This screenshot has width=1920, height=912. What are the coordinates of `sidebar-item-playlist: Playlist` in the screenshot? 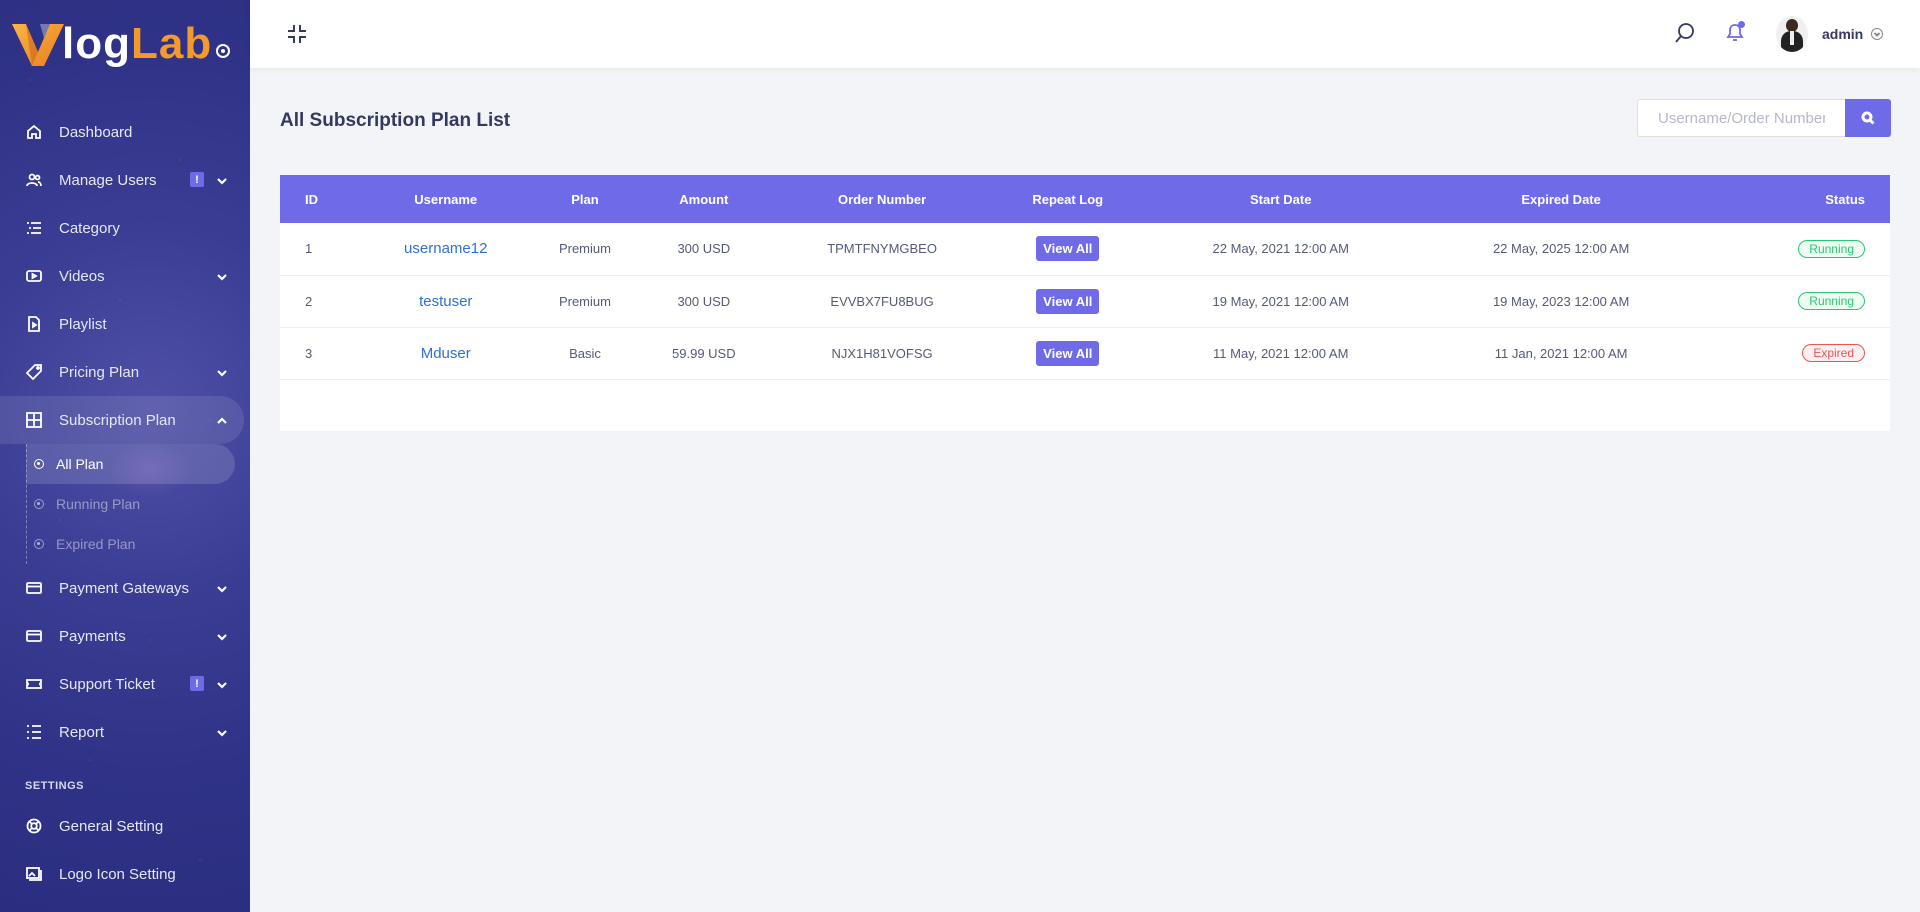 It's located at (125, 324).